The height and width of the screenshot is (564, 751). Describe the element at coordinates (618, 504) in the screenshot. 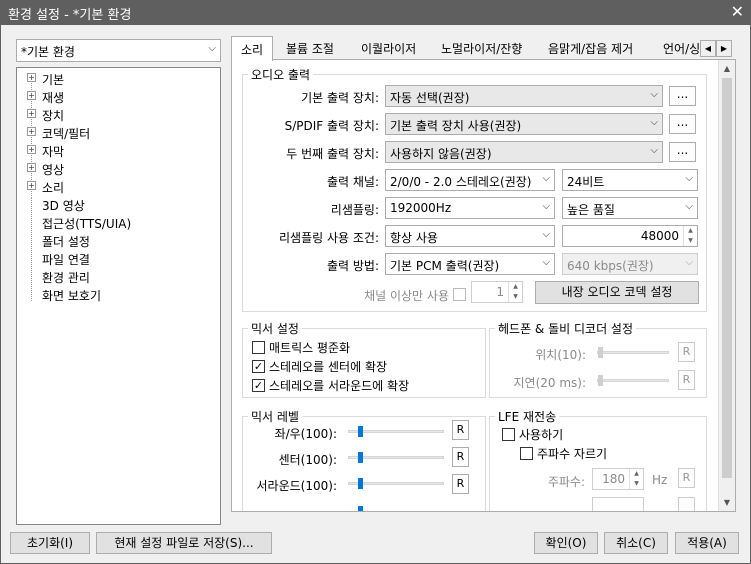

I see `lfe-next-stepper` at that location.